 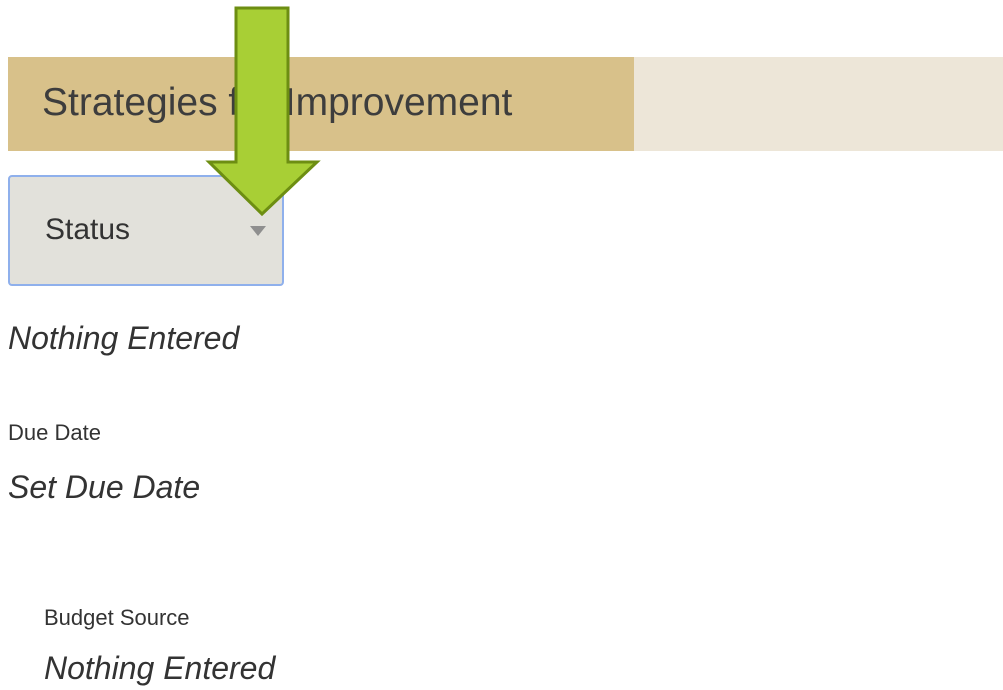 What do you see at coordinates (54, 432) in the screenshot?
I see `due-date-label: Due Date` at bounding box center [54, 432].